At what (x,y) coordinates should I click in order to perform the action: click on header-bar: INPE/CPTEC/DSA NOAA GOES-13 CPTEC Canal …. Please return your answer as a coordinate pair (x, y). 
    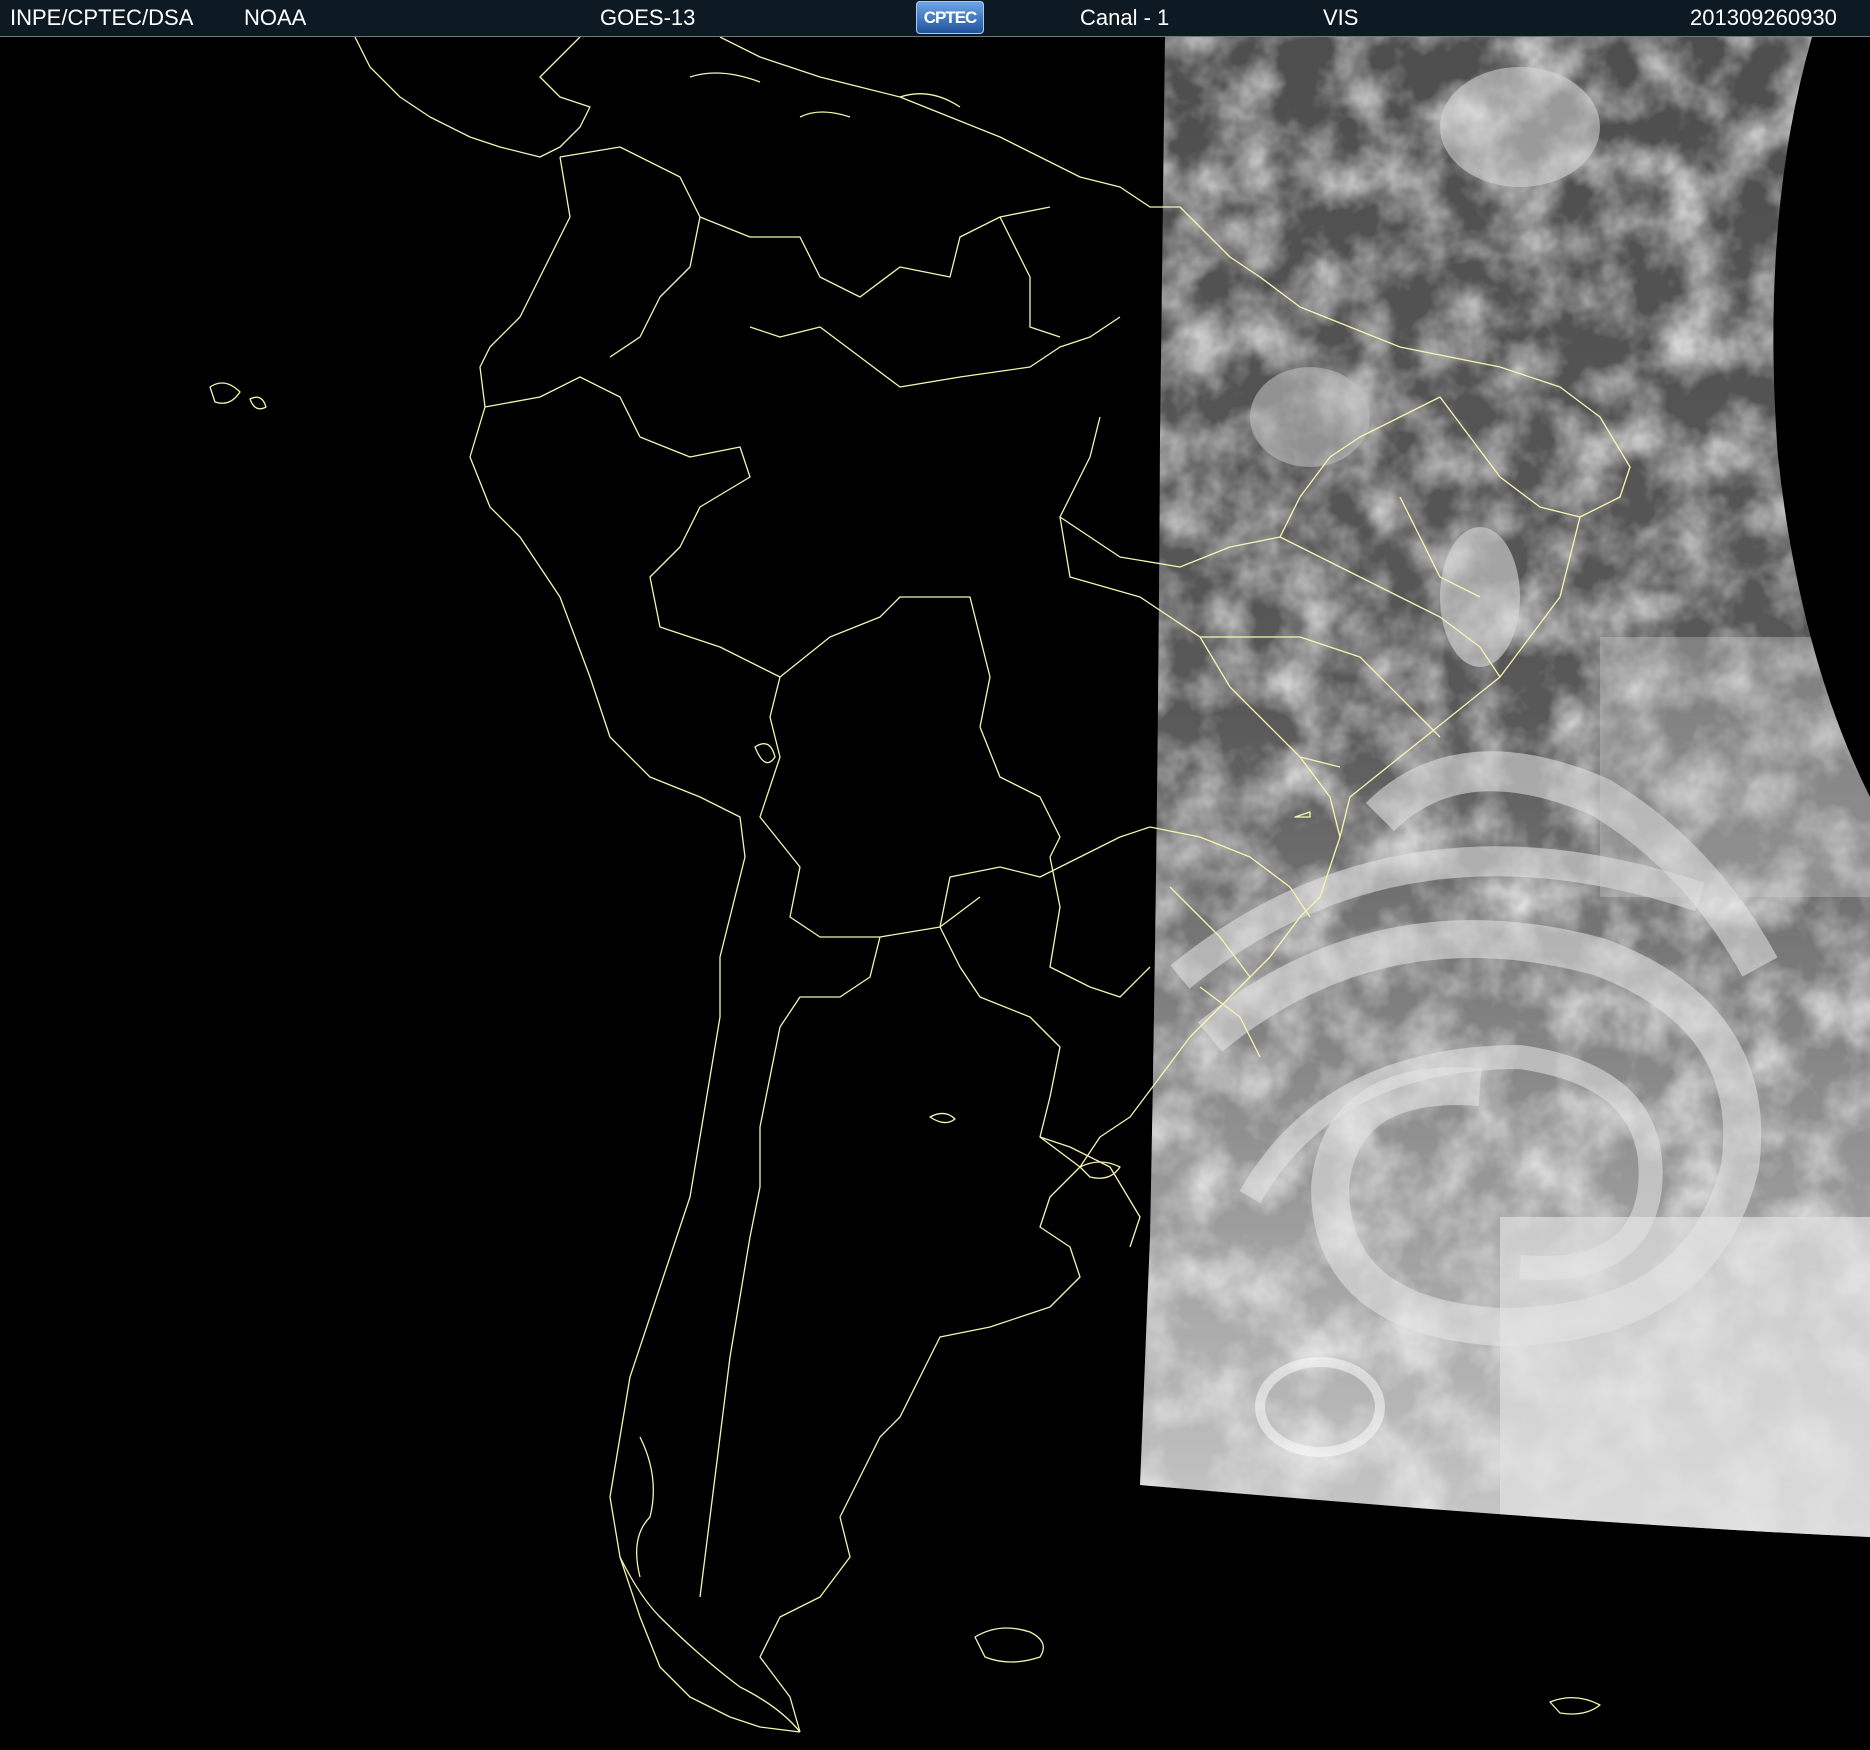
    Looking at the image, I should click on (935, 18).